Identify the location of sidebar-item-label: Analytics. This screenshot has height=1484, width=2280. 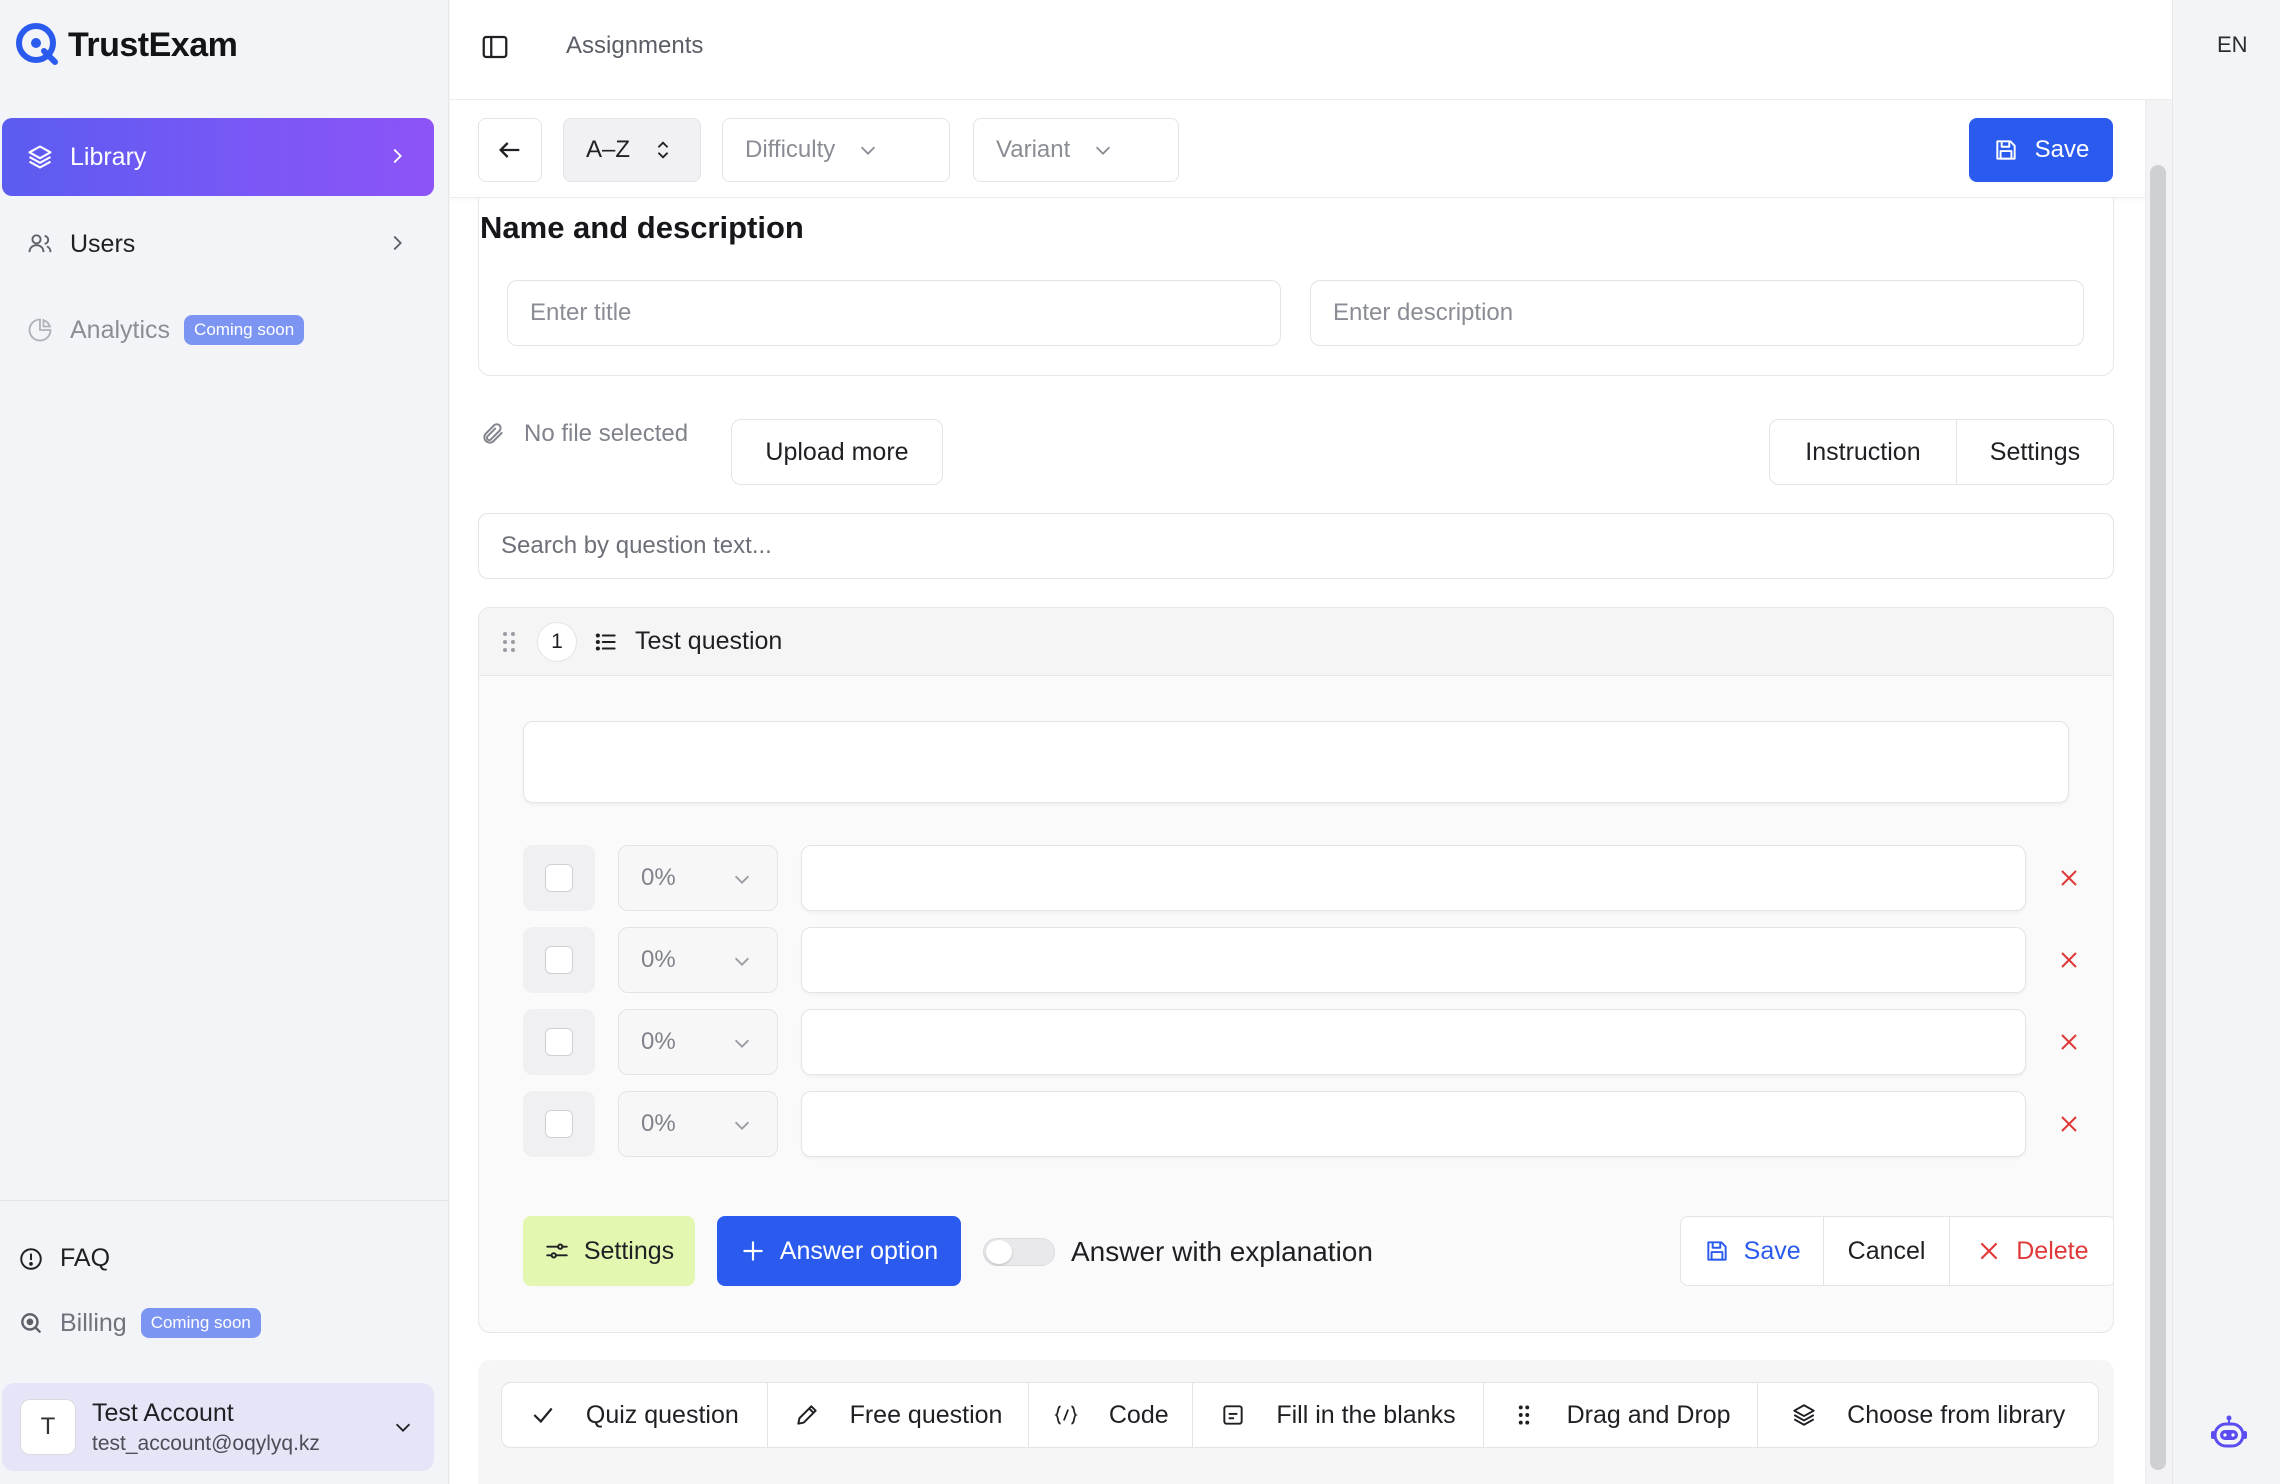
(120, 329).